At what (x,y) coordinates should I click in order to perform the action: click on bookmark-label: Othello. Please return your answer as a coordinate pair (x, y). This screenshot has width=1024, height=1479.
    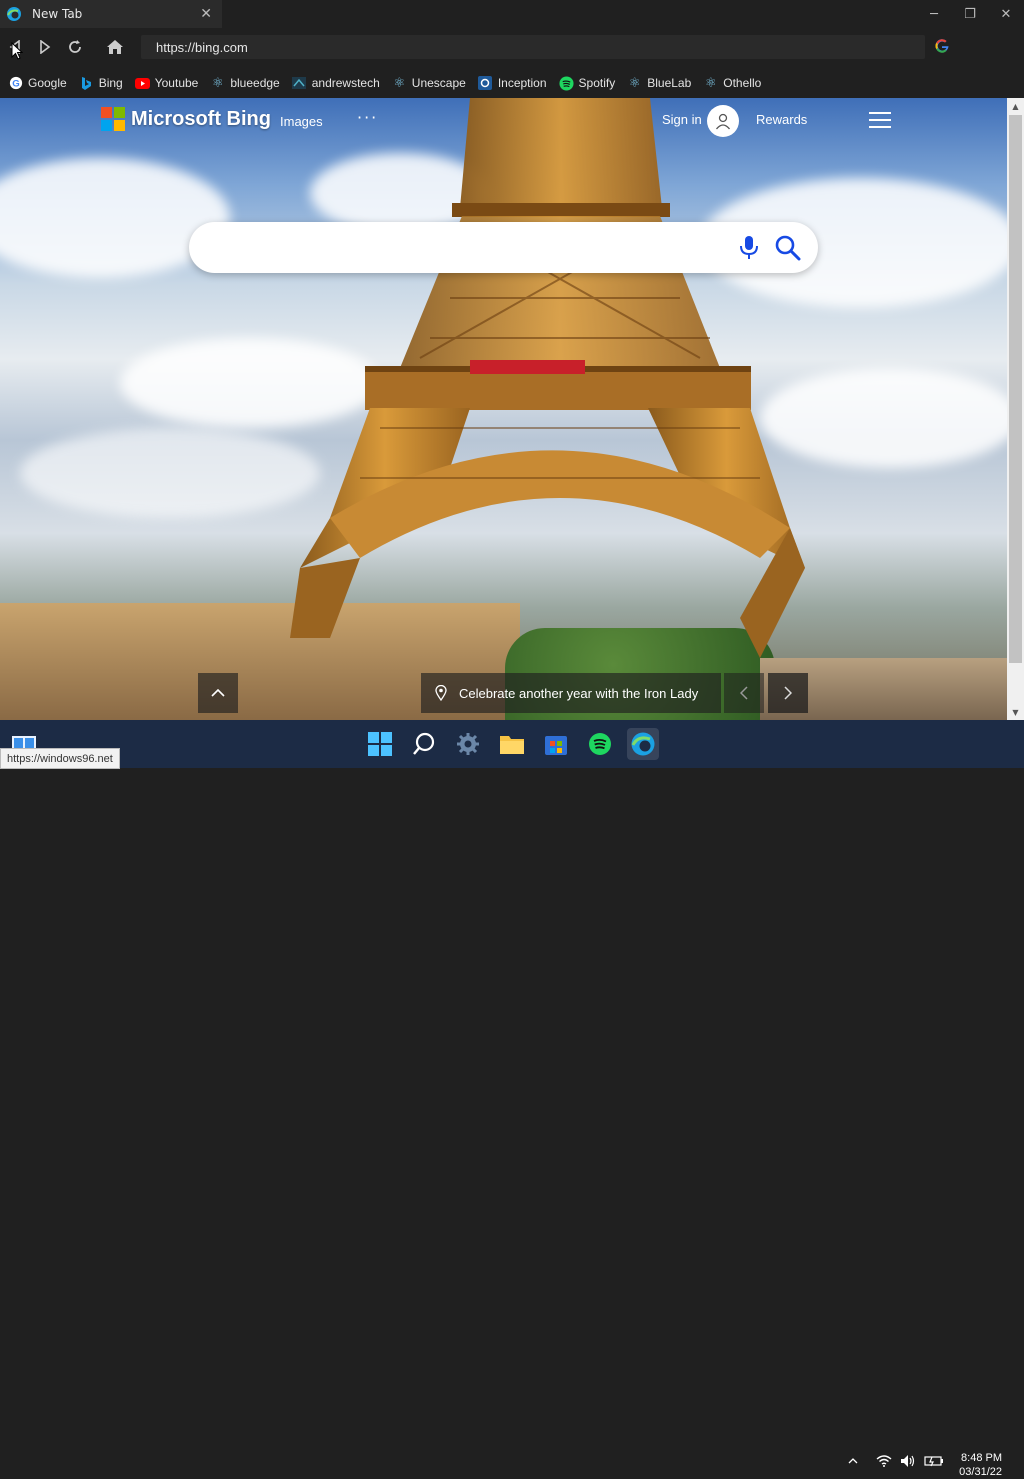
    Looking at the image, I should click on (742, 83).